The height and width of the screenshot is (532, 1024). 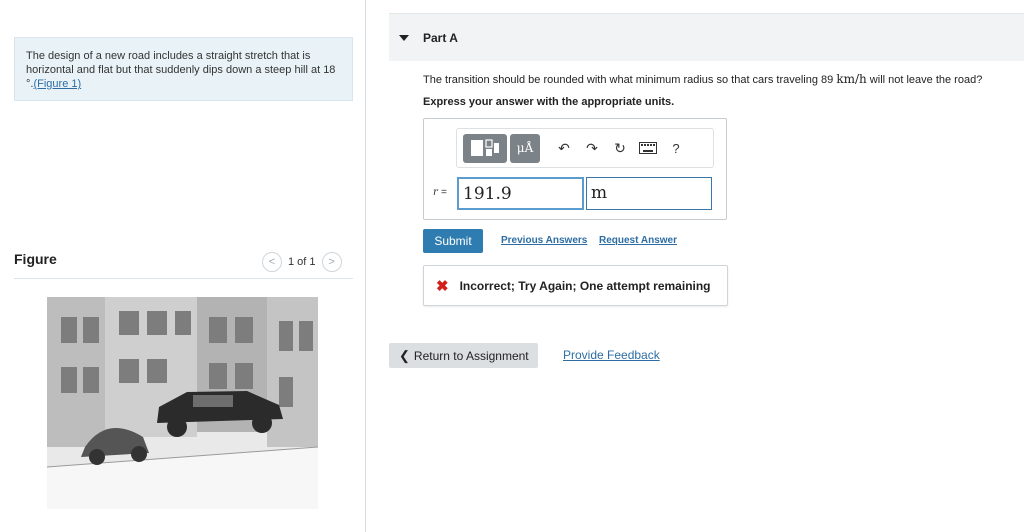 What do you see at coordinates (592, 148) in the screenshot?
I see `redo-icon: ↷` at bounding box center [592, 148].